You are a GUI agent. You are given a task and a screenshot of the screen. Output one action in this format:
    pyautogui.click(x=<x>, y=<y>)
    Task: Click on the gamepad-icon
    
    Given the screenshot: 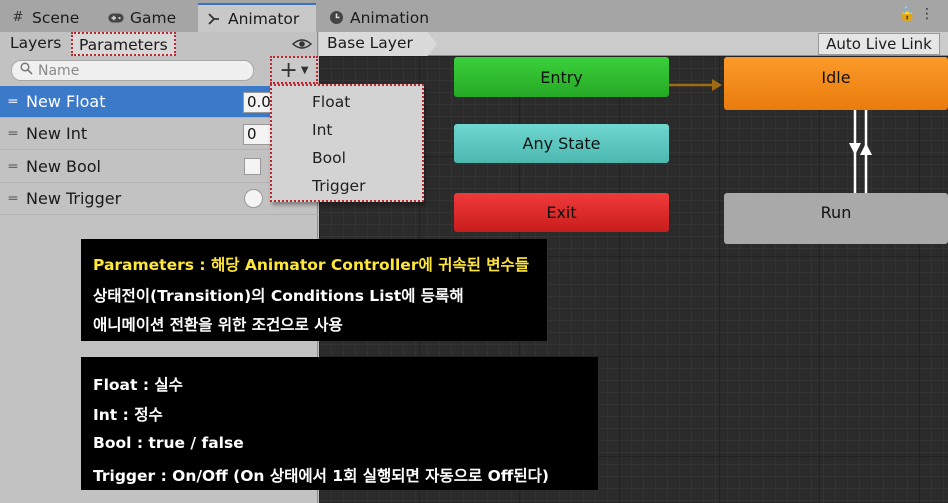 What is the action you would take?
    pyautogui.click(x=116, y=18)
    